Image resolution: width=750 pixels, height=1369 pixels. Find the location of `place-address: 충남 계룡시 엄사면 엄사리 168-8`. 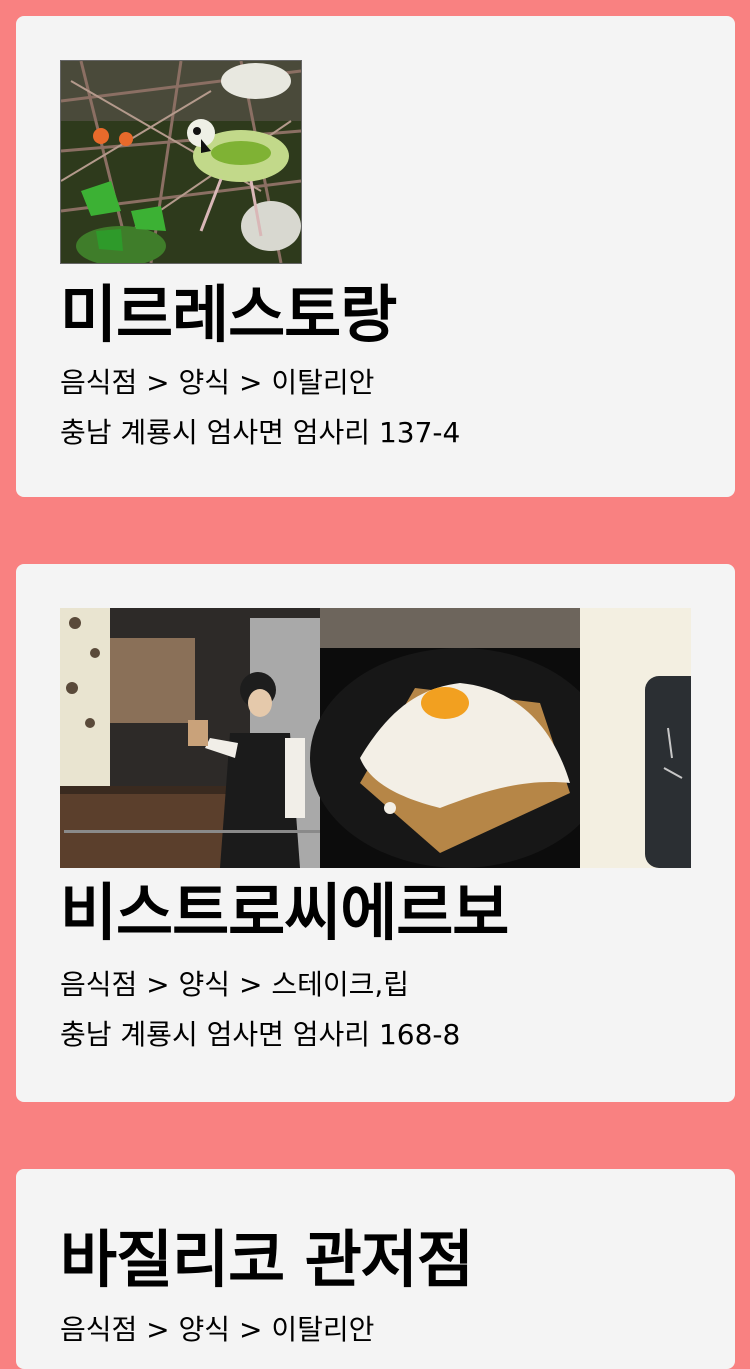

place-address: 충남 계룡시 엄사면 엄사리 168-8 is located at coordinates (260, 1034).